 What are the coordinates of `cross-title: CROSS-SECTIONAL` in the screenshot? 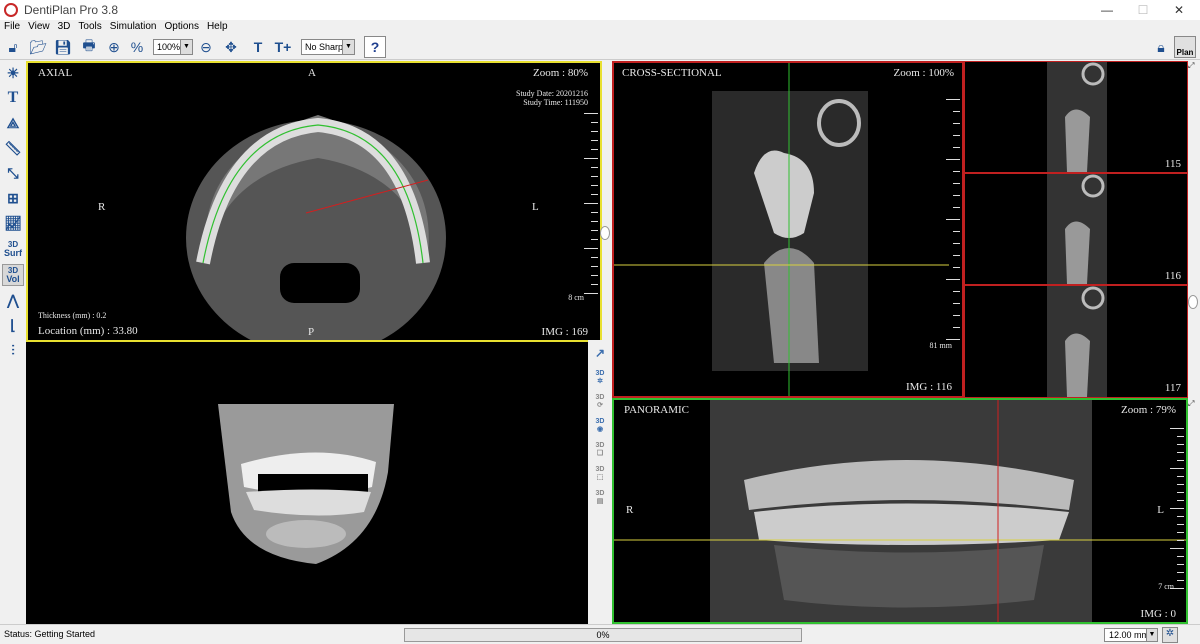 It's located at (672, 73).